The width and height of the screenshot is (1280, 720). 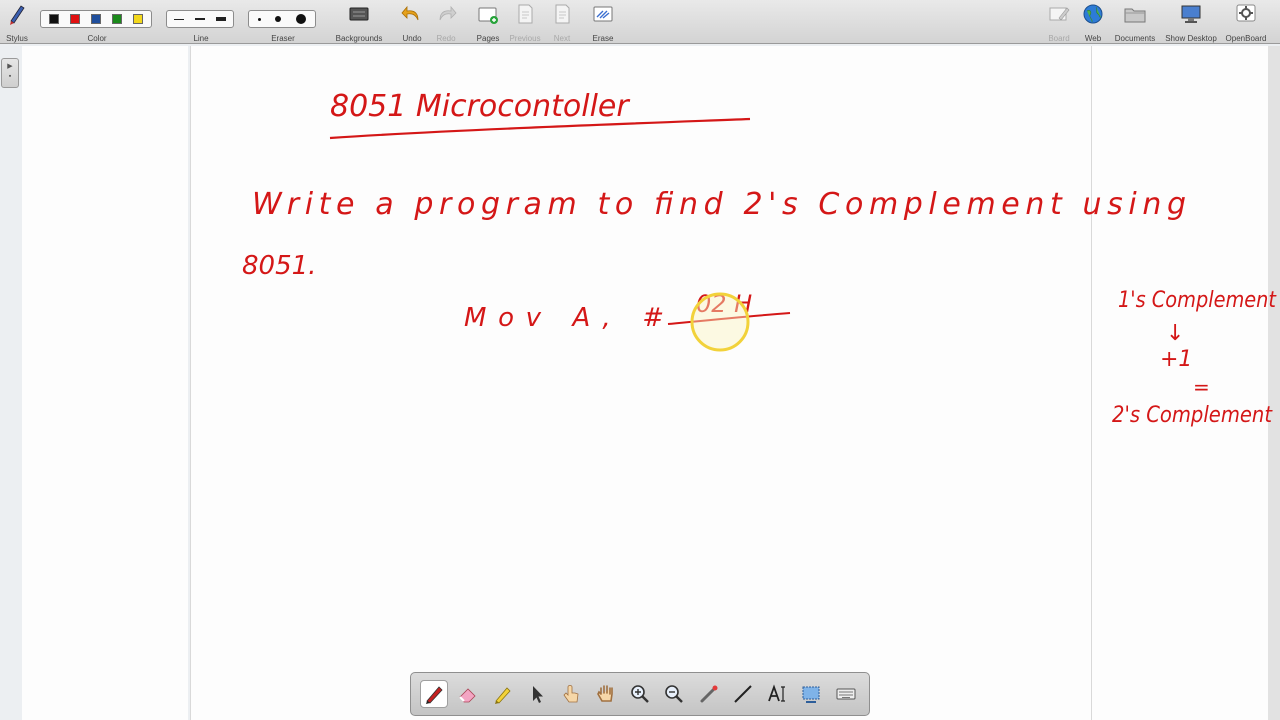 I want to click on zoom-out-icon, so click(x=674, y=694).